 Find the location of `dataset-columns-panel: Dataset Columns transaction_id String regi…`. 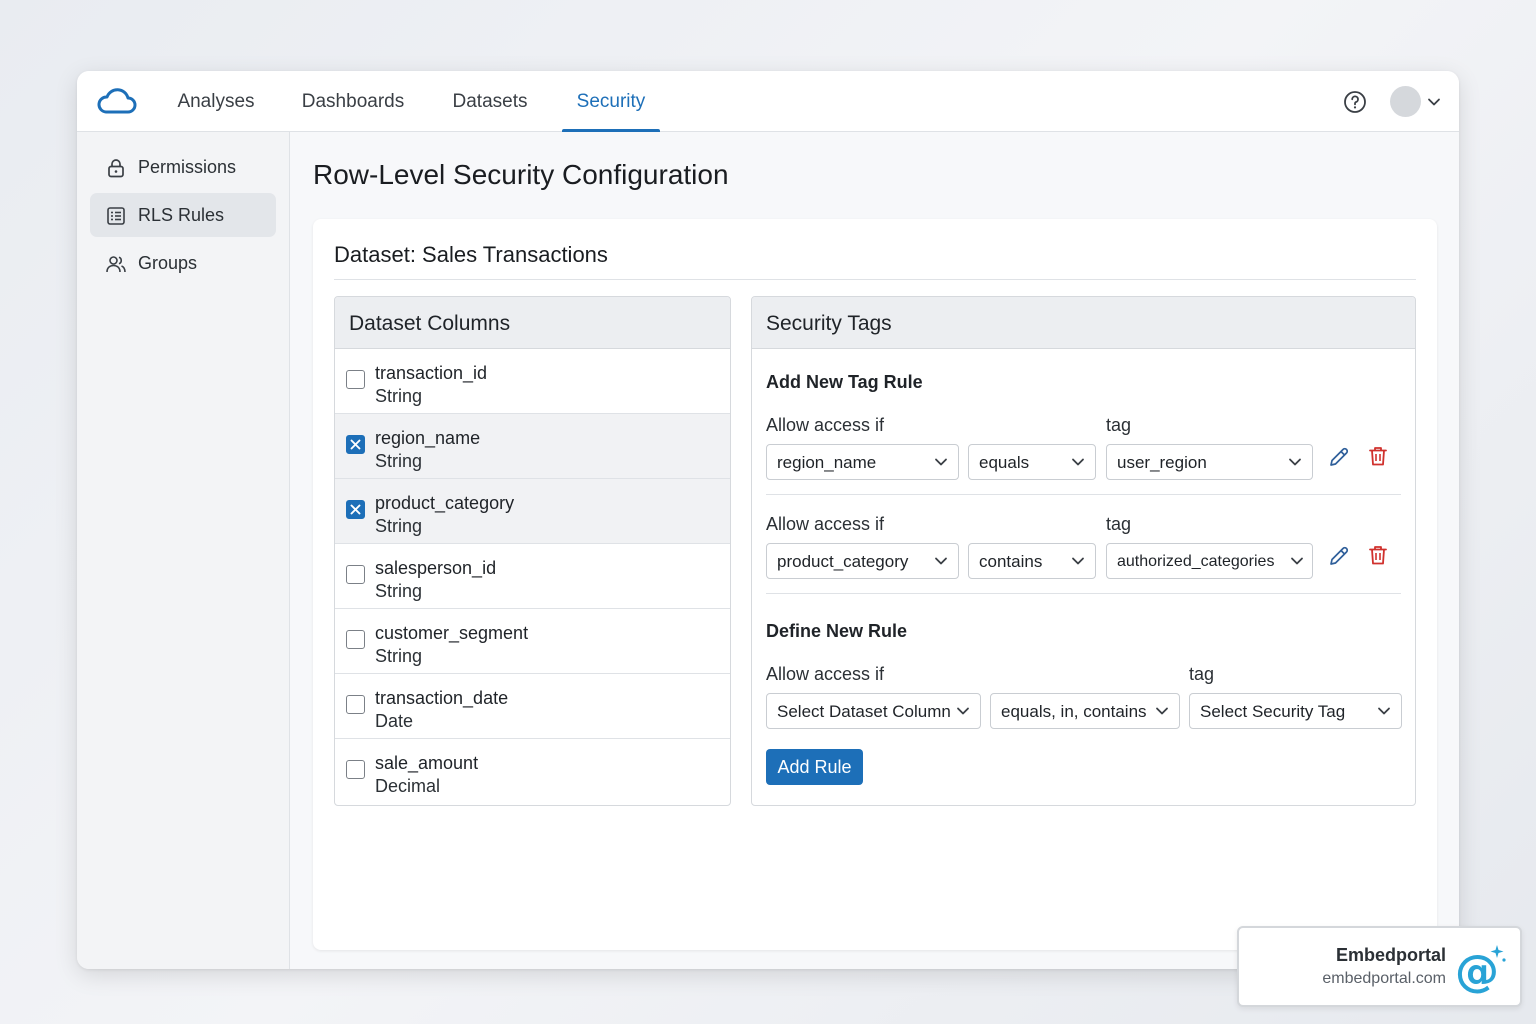

dataset-columns-panel: Dataset Columns transaction_id String regi… is located at coordinates (532, 551).